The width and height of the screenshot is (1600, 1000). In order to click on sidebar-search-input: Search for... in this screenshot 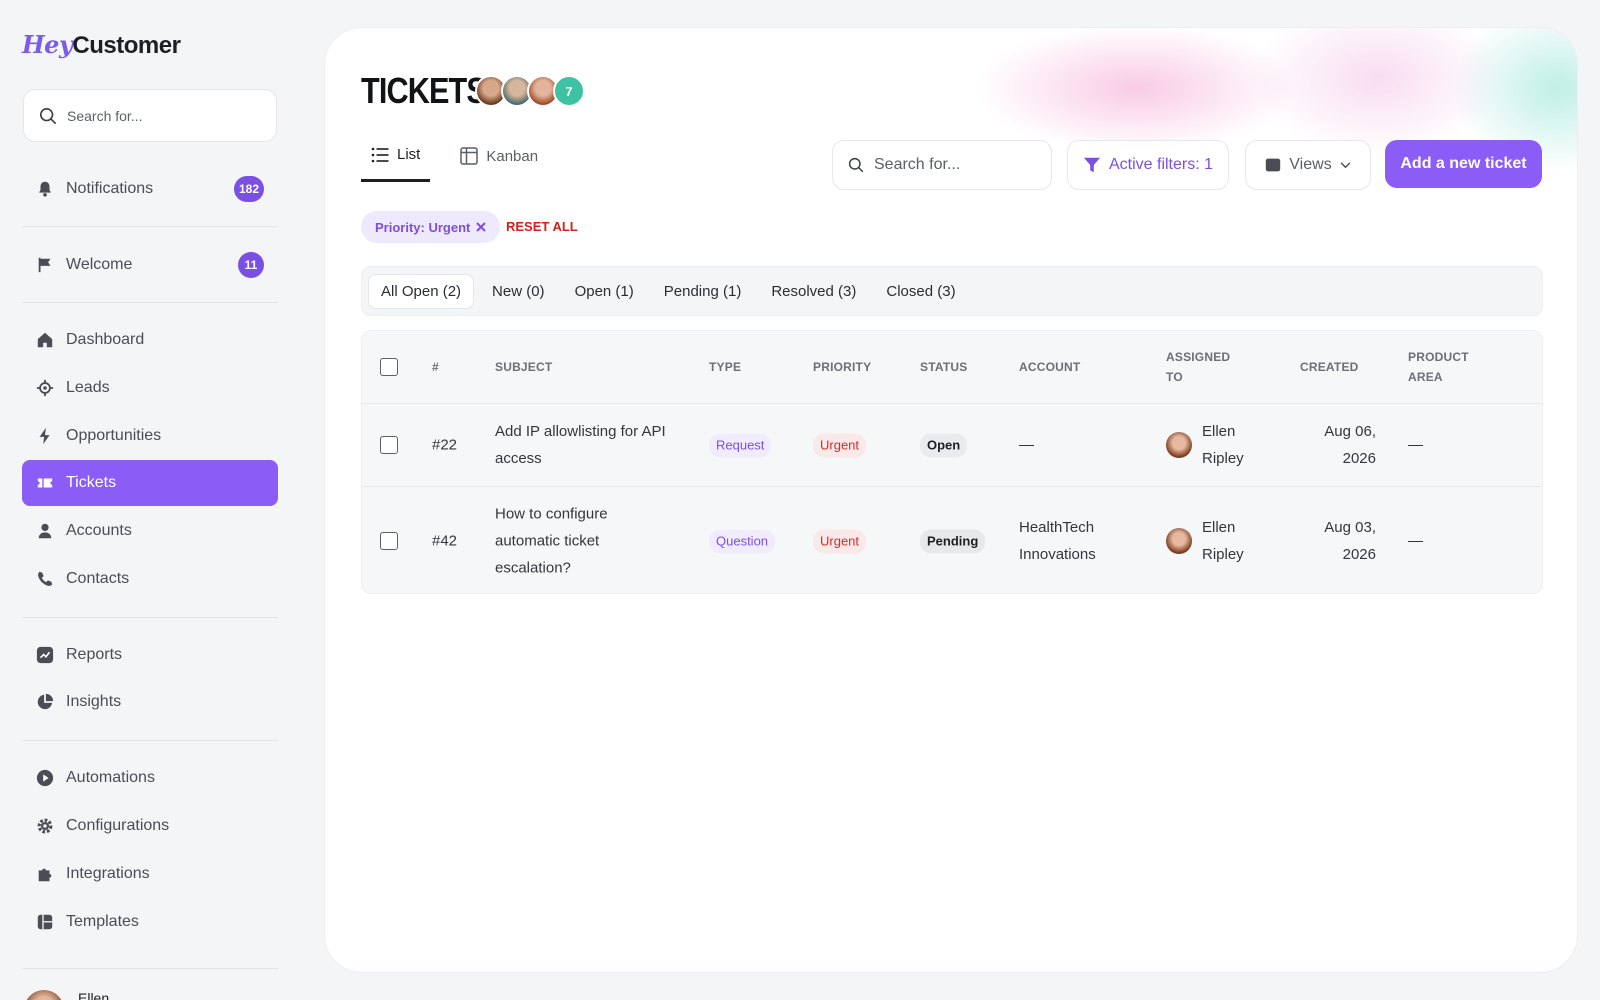, I will do `click(150, 115)`.